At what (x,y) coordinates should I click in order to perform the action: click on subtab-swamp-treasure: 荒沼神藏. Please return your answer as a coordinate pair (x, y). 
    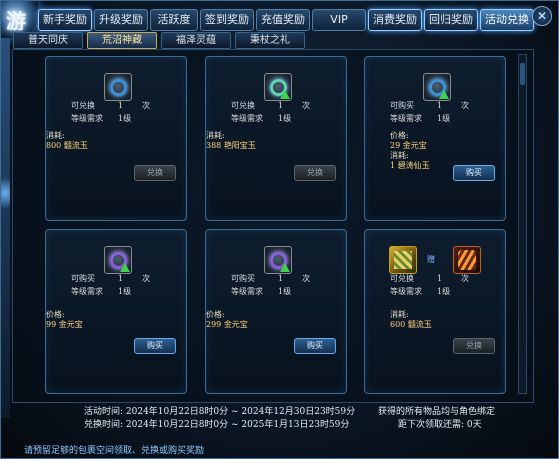
    Looking at the image, I should click on (122, 40).